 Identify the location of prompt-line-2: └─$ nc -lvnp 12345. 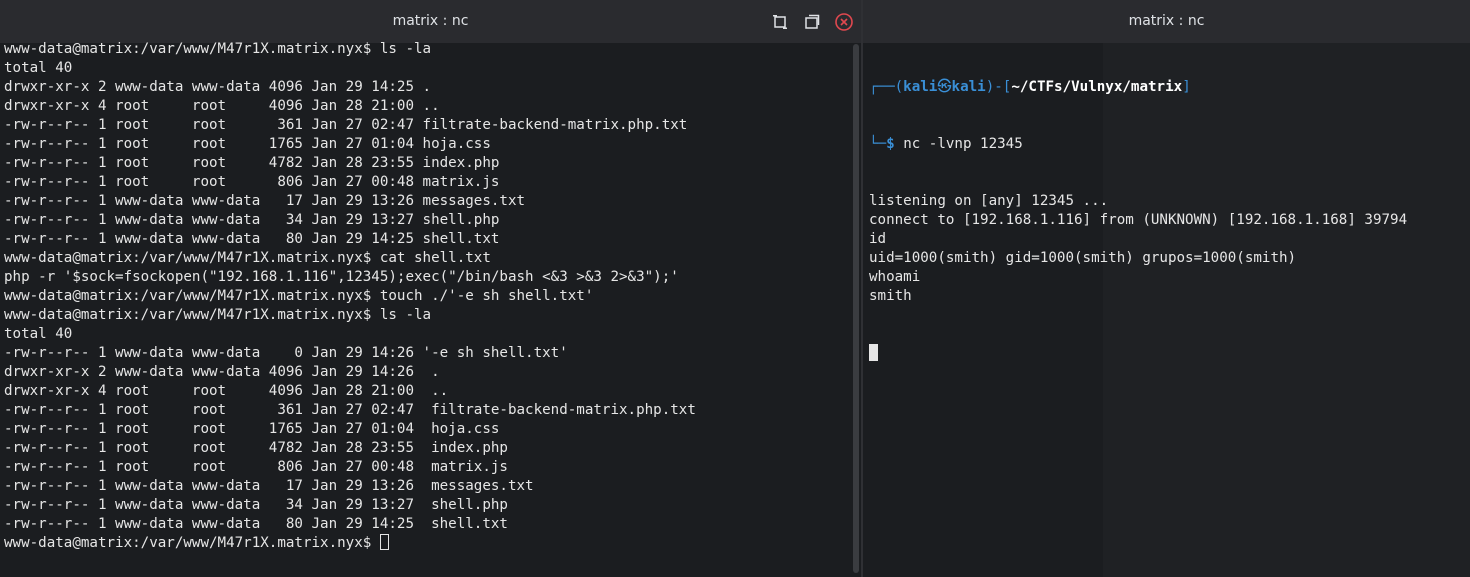
(946, 144).